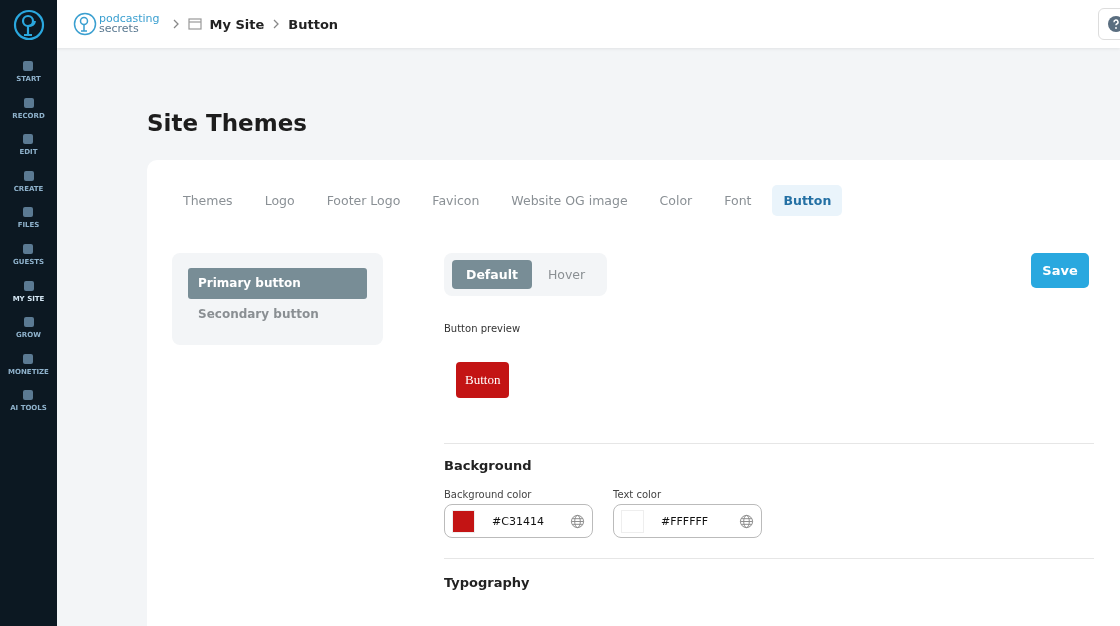 The height and width of the screenshot is (626, 1120). Describe the element at coordinates (129, 19) in the screenshot. I see `brand-name: podcasting` at that location.